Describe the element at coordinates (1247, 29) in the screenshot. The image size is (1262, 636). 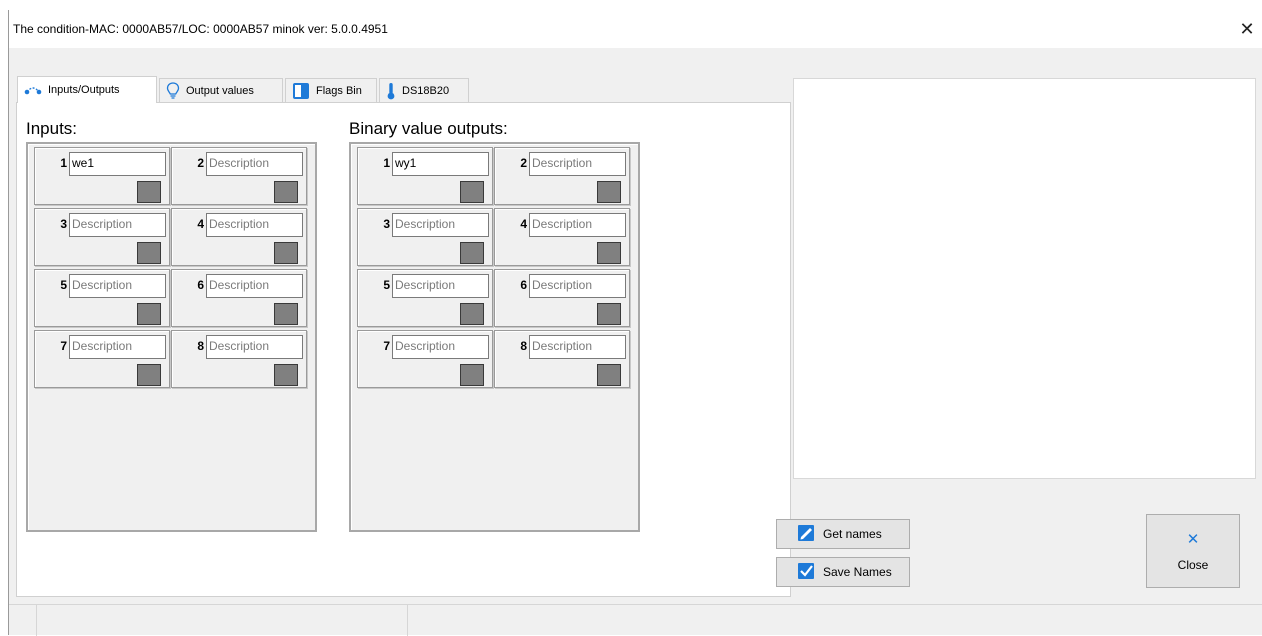
I see `window-close-icon: ✕` at that location.